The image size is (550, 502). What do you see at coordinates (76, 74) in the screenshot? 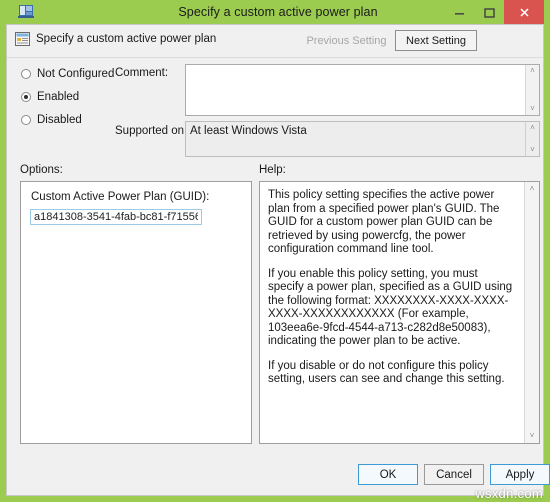
I see `radio-not-configured-label: Not Configured` at bounding box center [76, 74].